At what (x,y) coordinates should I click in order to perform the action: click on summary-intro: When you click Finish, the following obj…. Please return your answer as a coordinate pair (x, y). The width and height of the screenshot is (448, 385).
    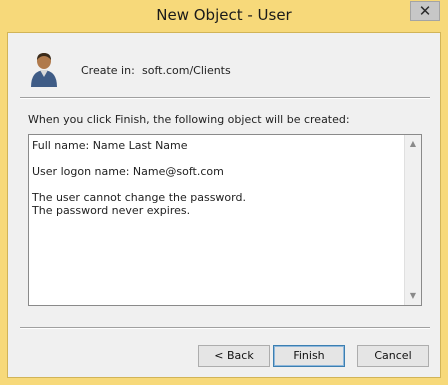
    Looking at the image, I should click on (189, 119).